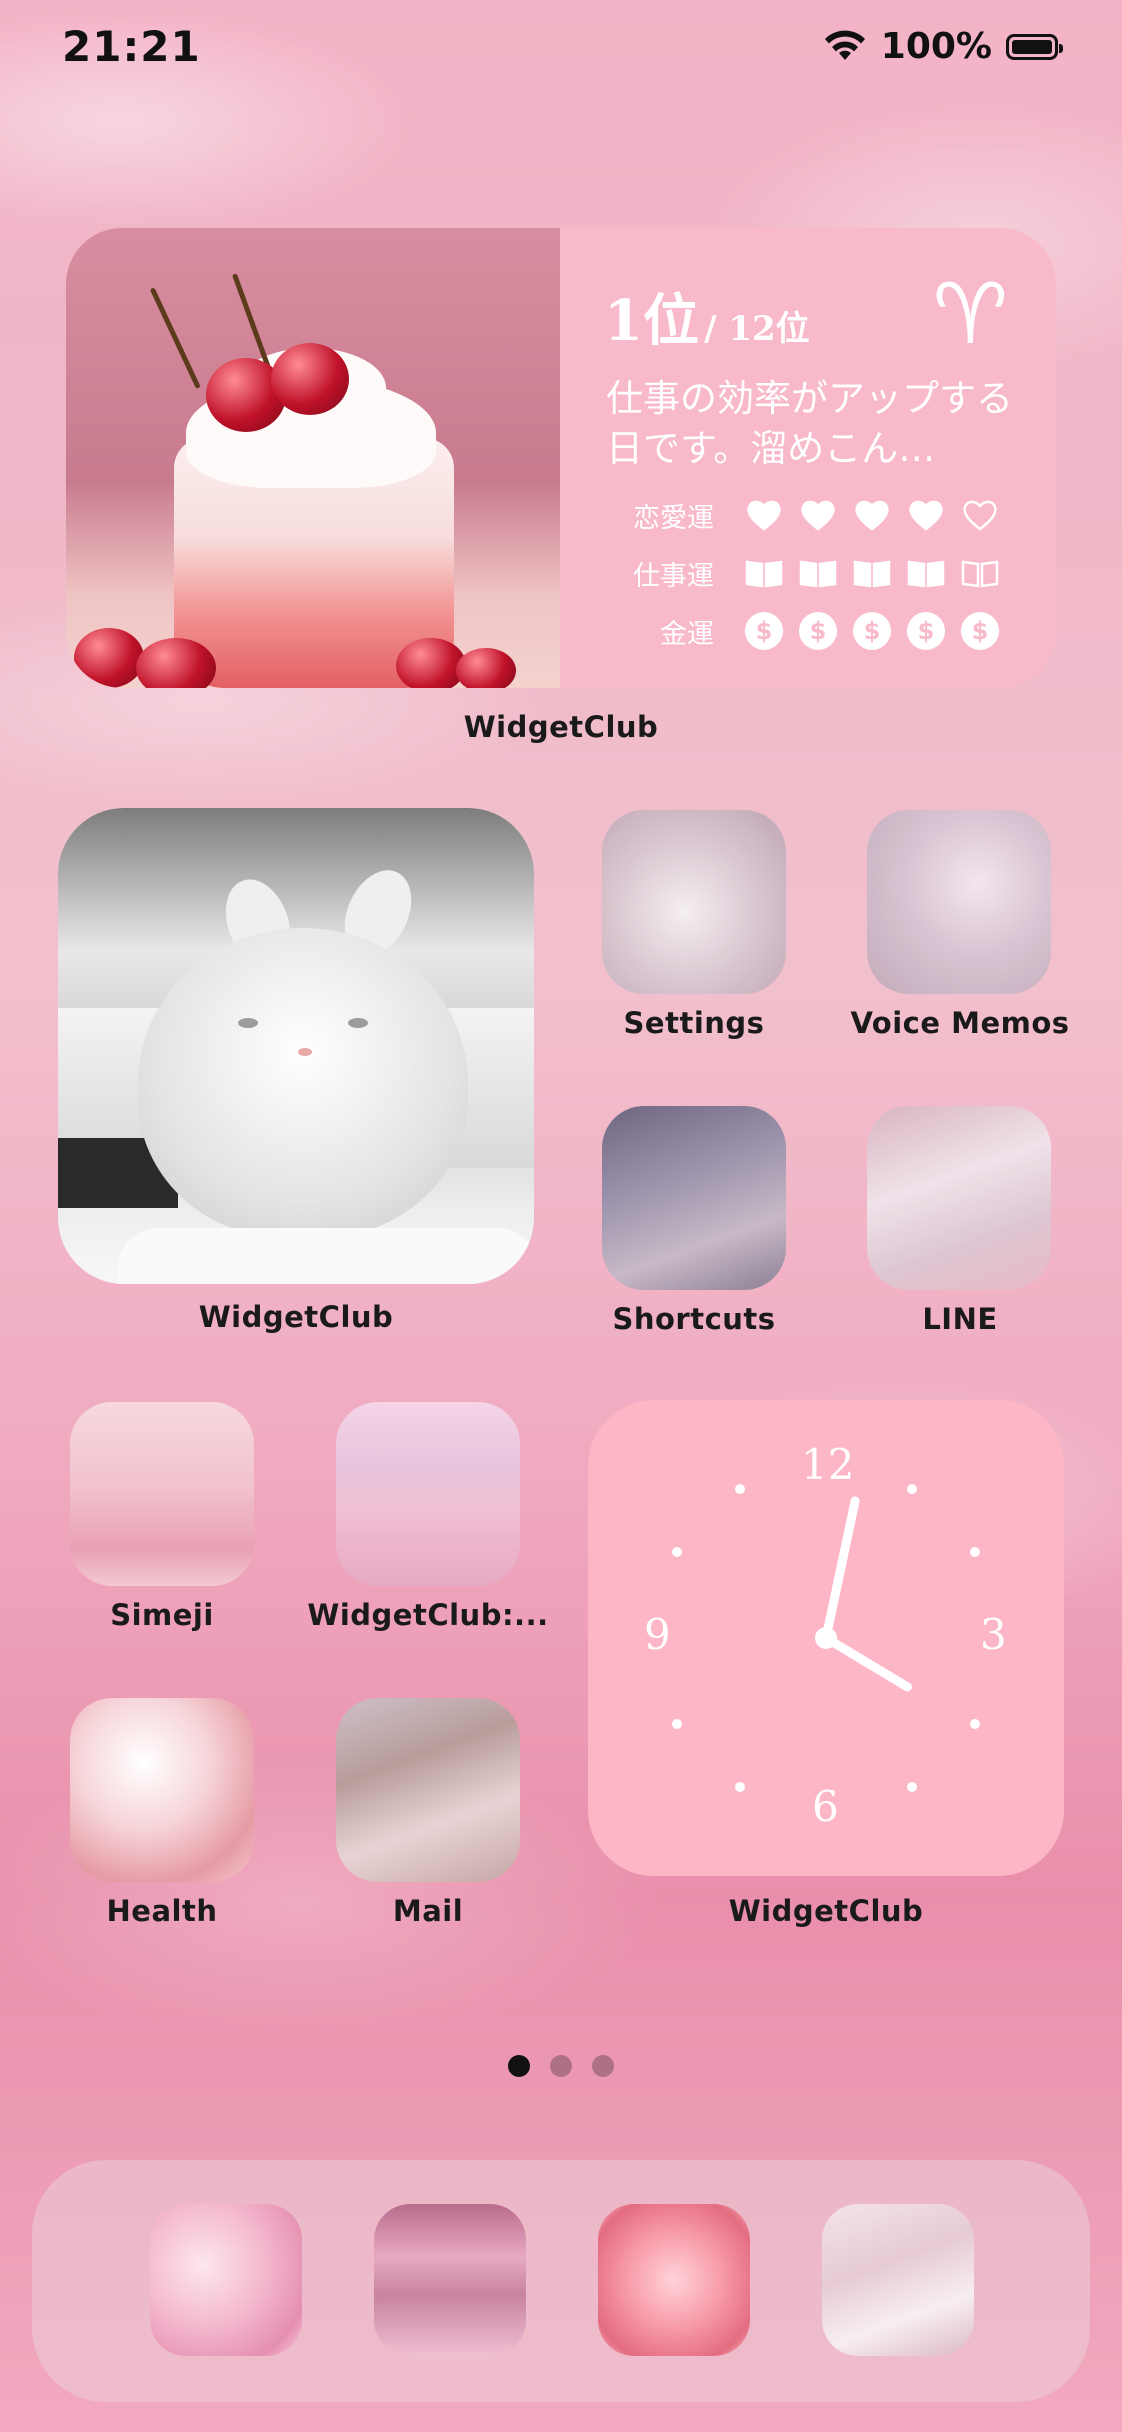 The image size is (1122, 2432). What do you see at coordinates (296, 1317) in the screenshot?
I see `bunny-widget-label: WidgetClub` at bounding box center [296, 1317].